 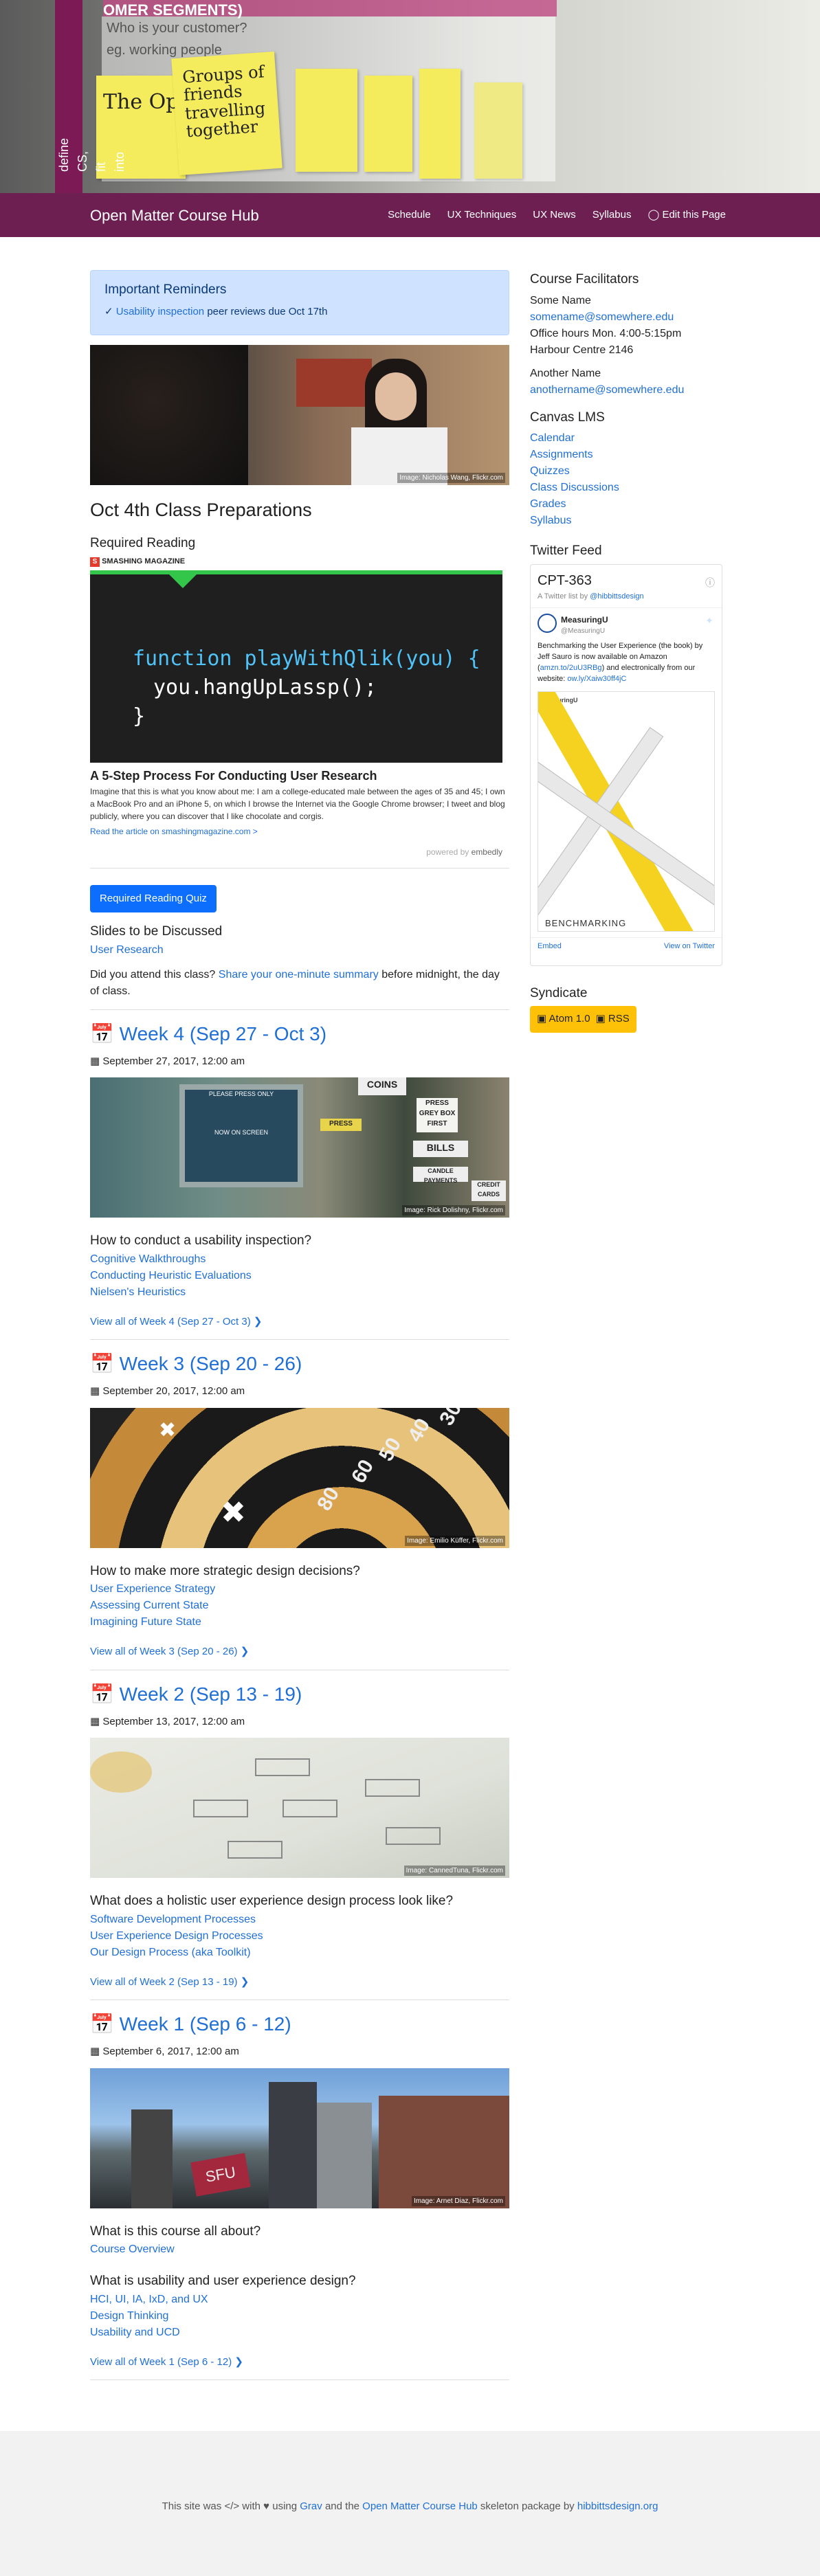 I want to click on nav-edit-page: ◯ Edit this Page, so click(x=686, y=215).